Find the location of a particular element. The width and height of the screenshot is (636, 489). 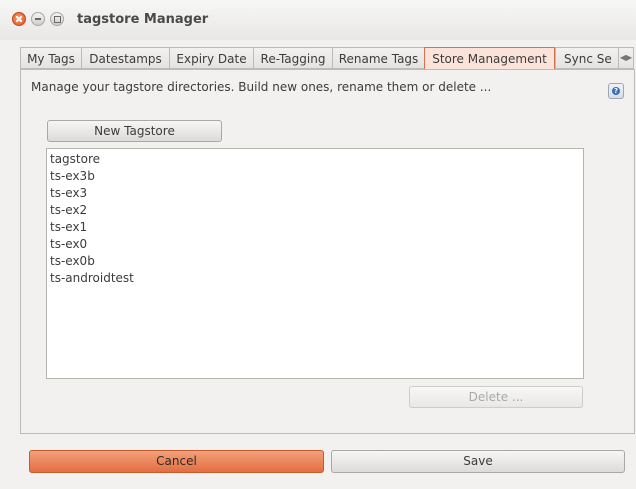

window-titlebar: tagstore Manager is located at coordinates (318, 20).